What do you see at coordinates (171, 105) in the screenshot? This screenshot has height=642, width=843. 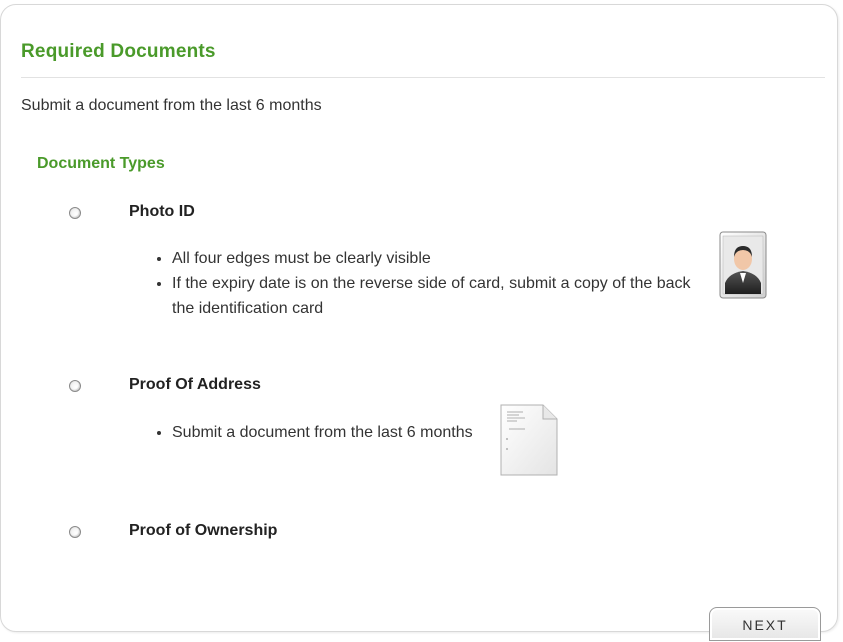 I see `page-subtitle: Submit a document from the last 6 months` at bounding box center [171, 105].